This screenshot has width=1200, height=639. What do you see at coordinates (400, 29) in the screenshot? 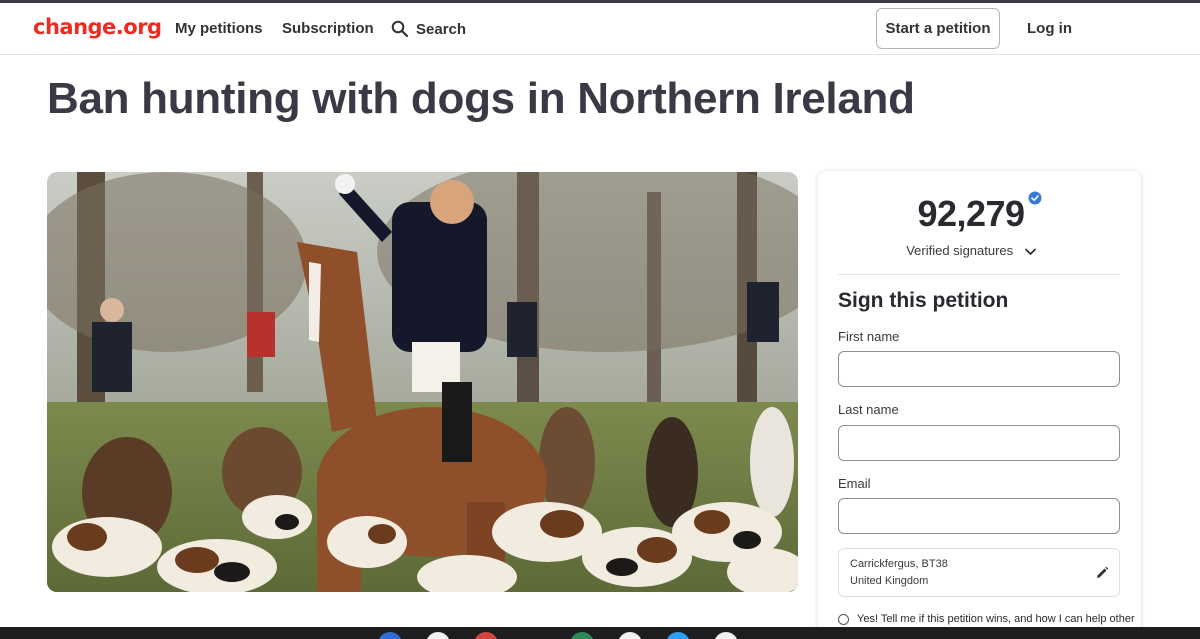
I see `search-icon` at bounding box center [400, 29].